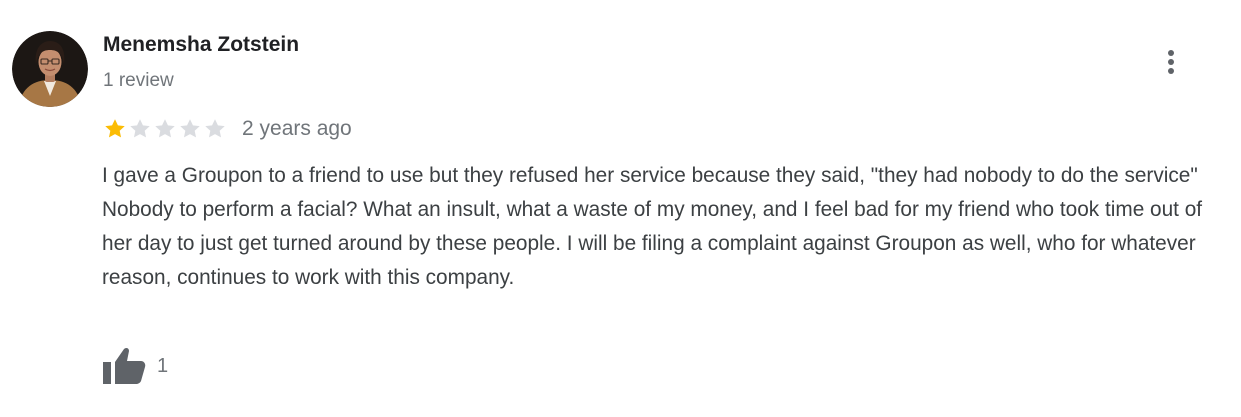  Describe the element at coordinates (124, 365) in the screenshot. I see `thumb-up-icon` at that location.